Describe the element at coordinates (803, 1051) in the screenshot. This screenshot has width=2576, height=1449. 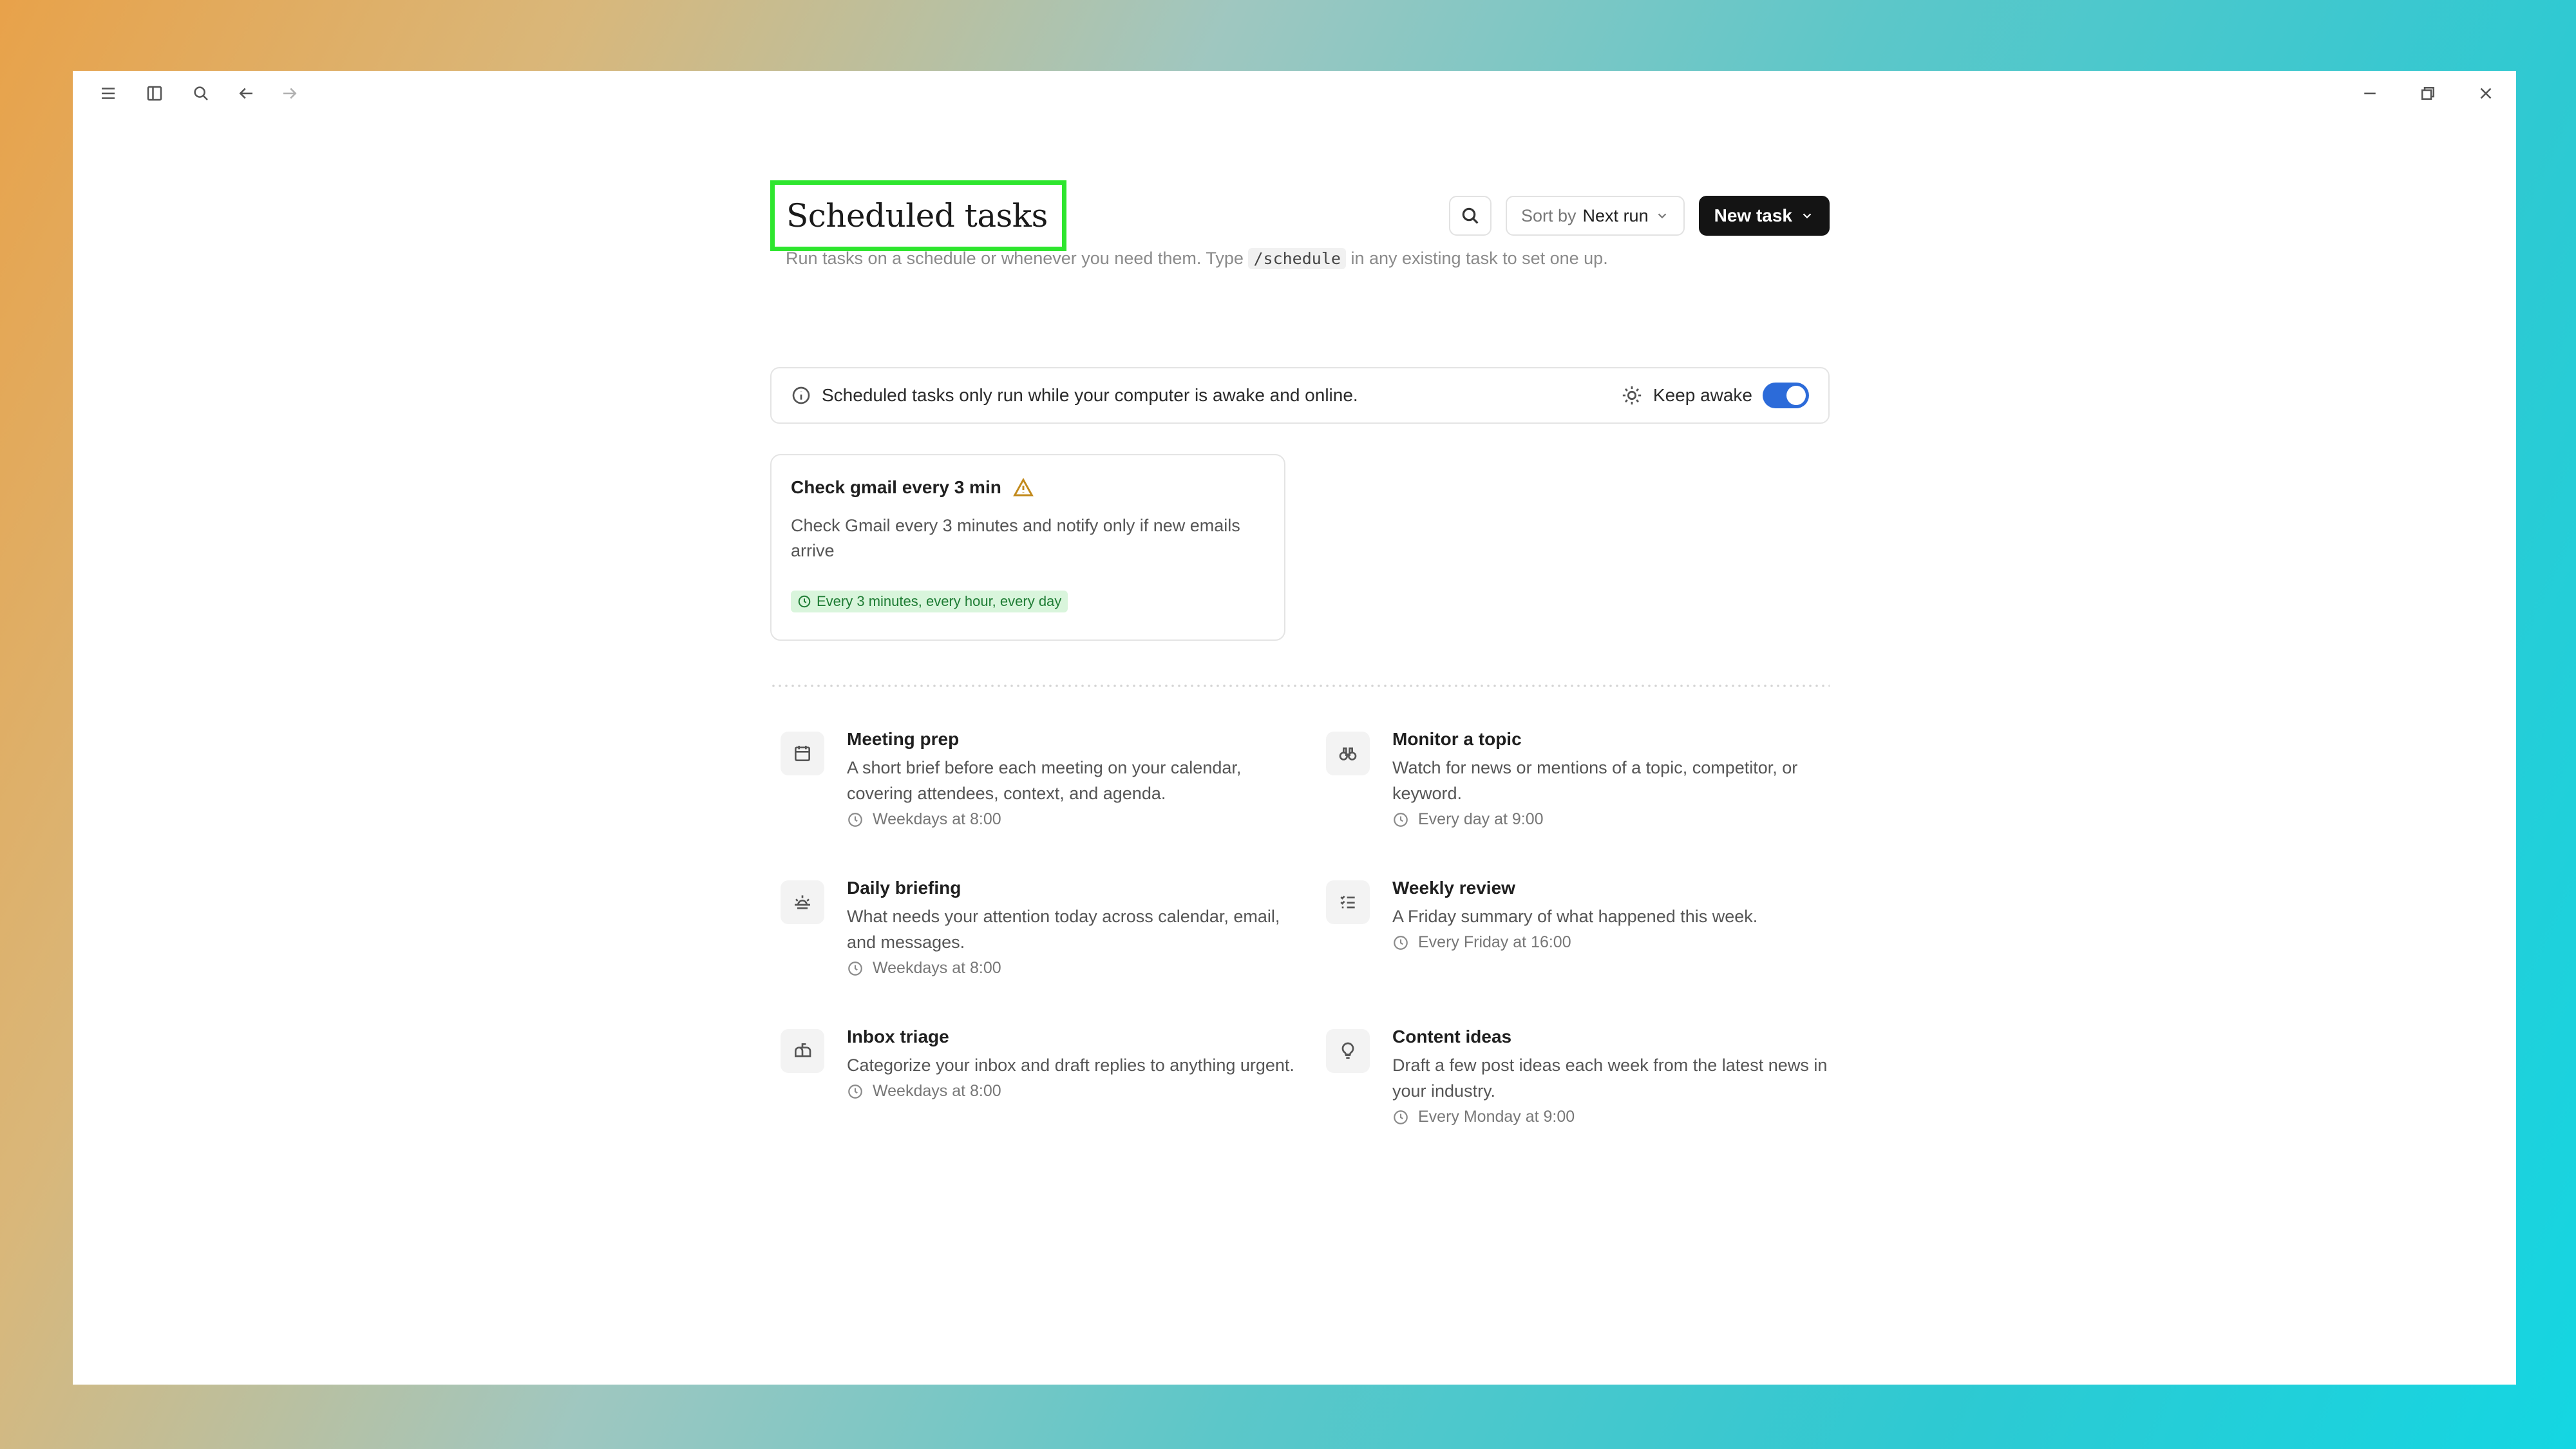
I see `mailbox-icon` at that location.